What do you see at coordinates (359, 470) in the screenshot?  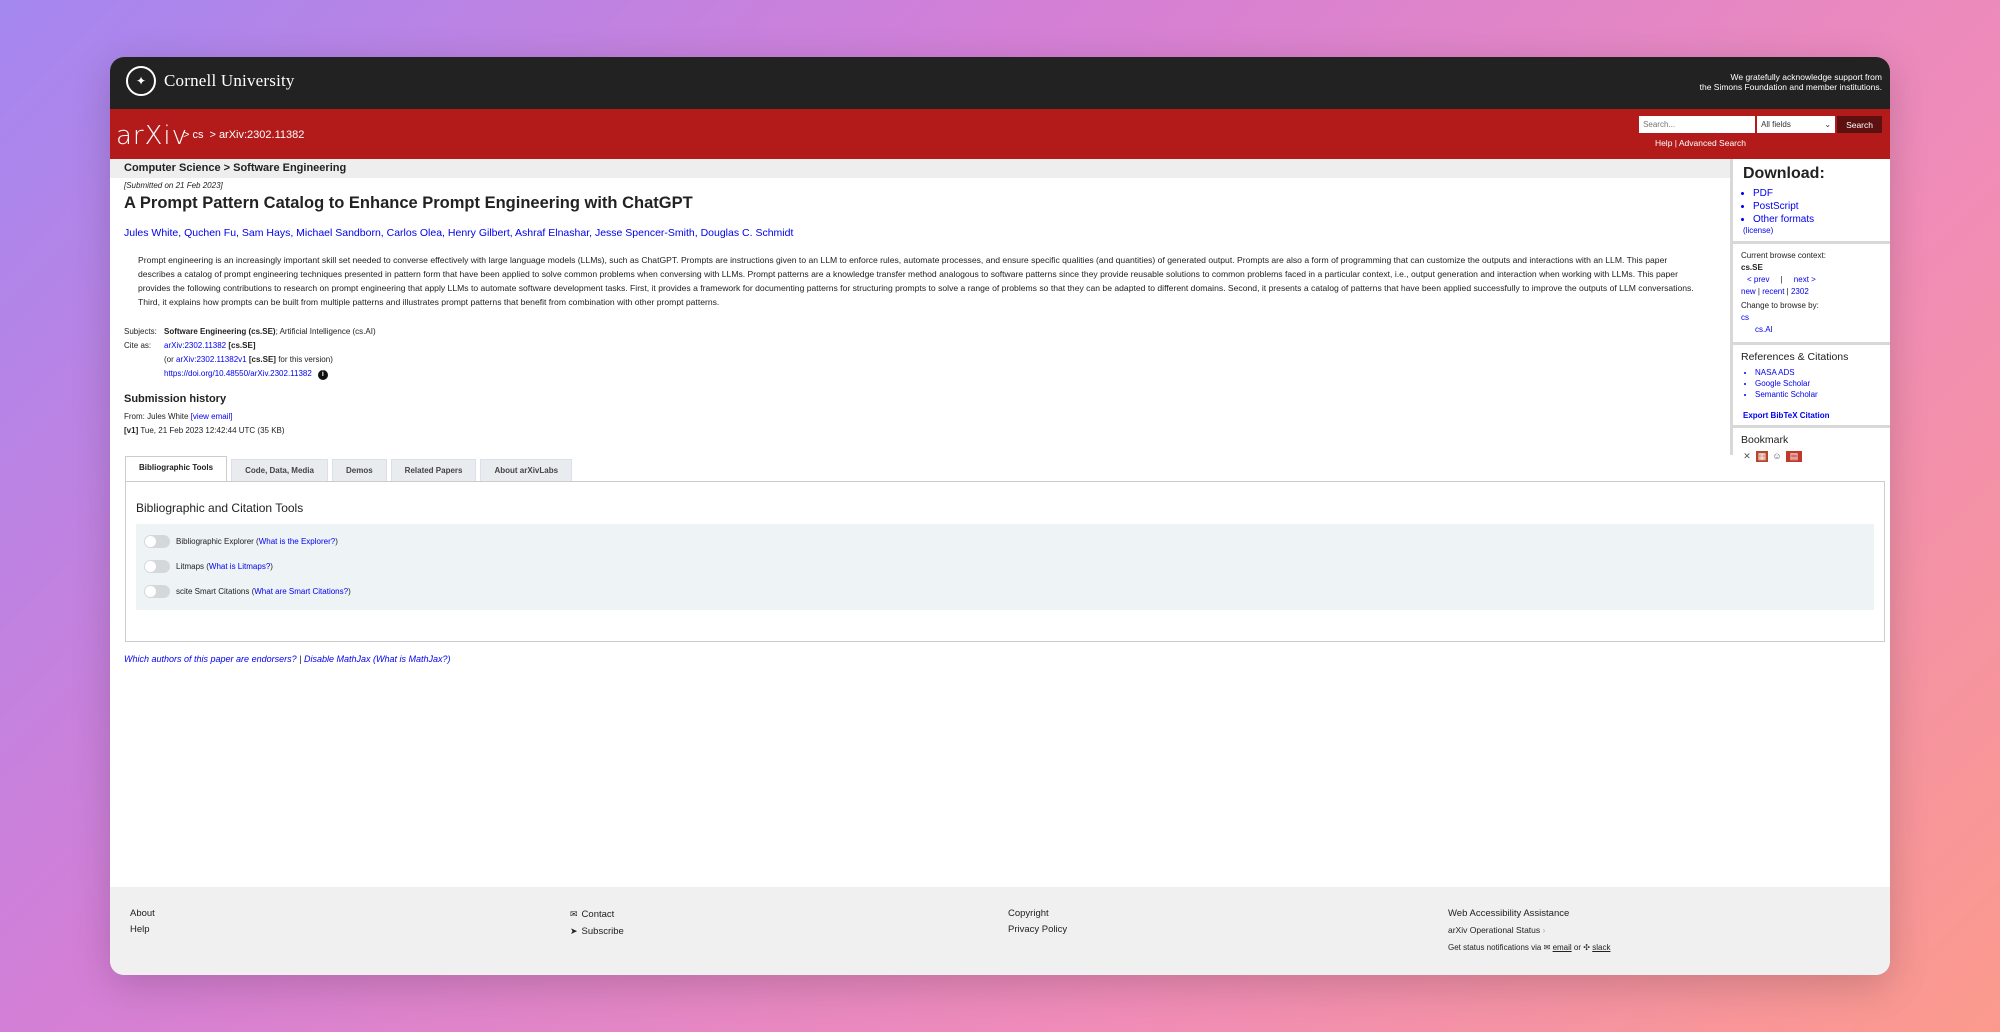 I see `tab-demos: Demos` at bounding box center [359, 470].